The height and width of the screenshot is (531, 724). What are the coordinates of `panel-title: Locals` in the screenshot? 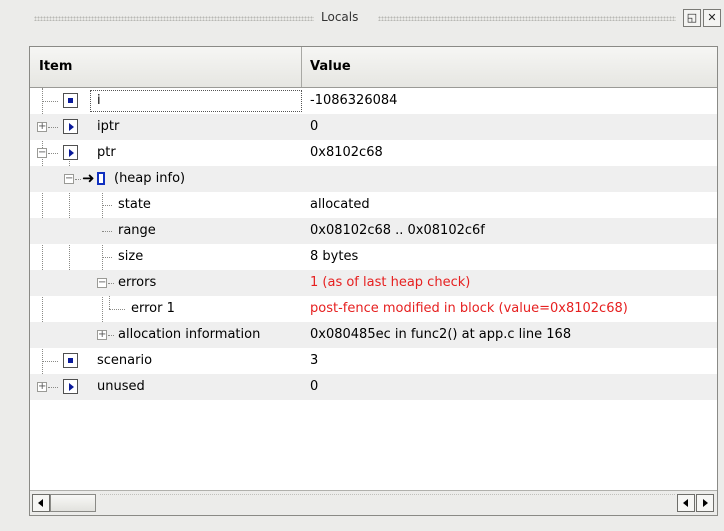 It's located at (340, 17).